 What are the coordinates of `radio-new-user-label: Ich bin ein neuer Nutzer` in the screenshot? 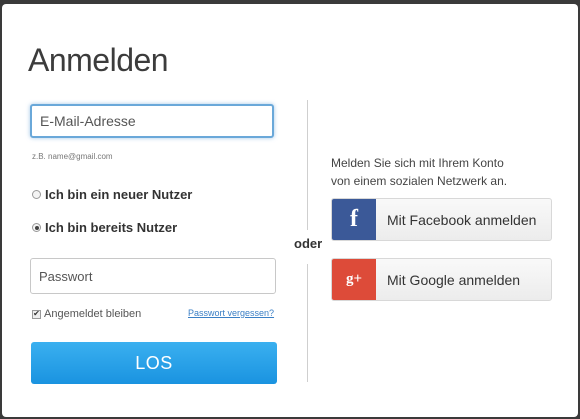 It's located at (119, 194).